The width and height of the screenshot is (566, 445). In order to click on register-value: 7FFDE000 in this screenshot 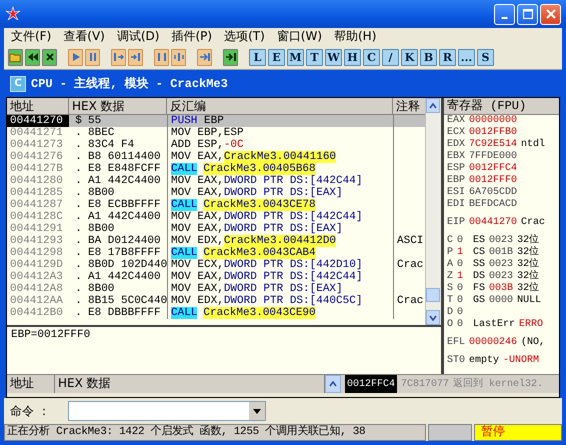, I will do `click(493, 157)`.